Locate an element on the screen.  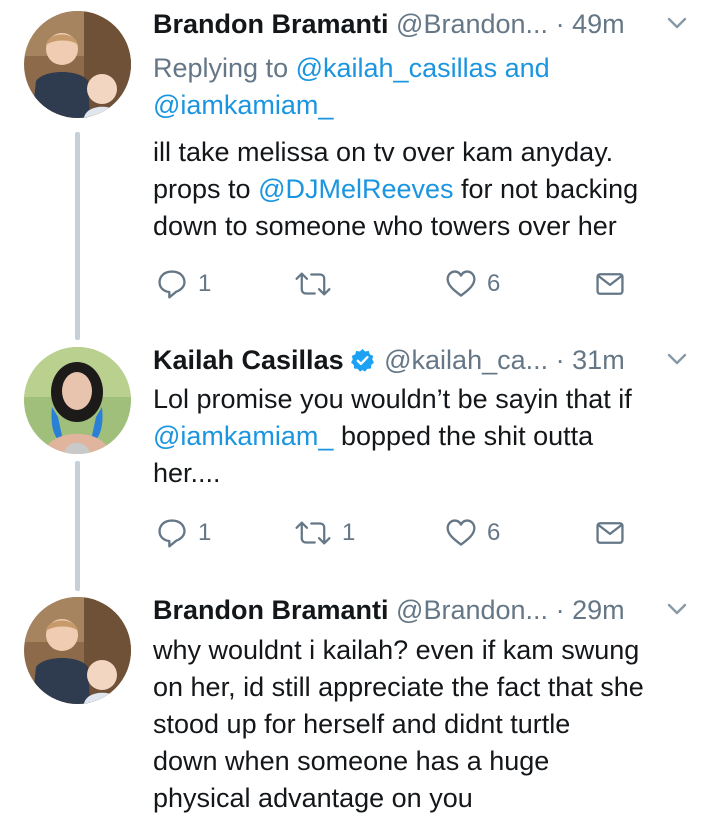
mention-link: @kailah_casillas is located at coordinates (397, 68).